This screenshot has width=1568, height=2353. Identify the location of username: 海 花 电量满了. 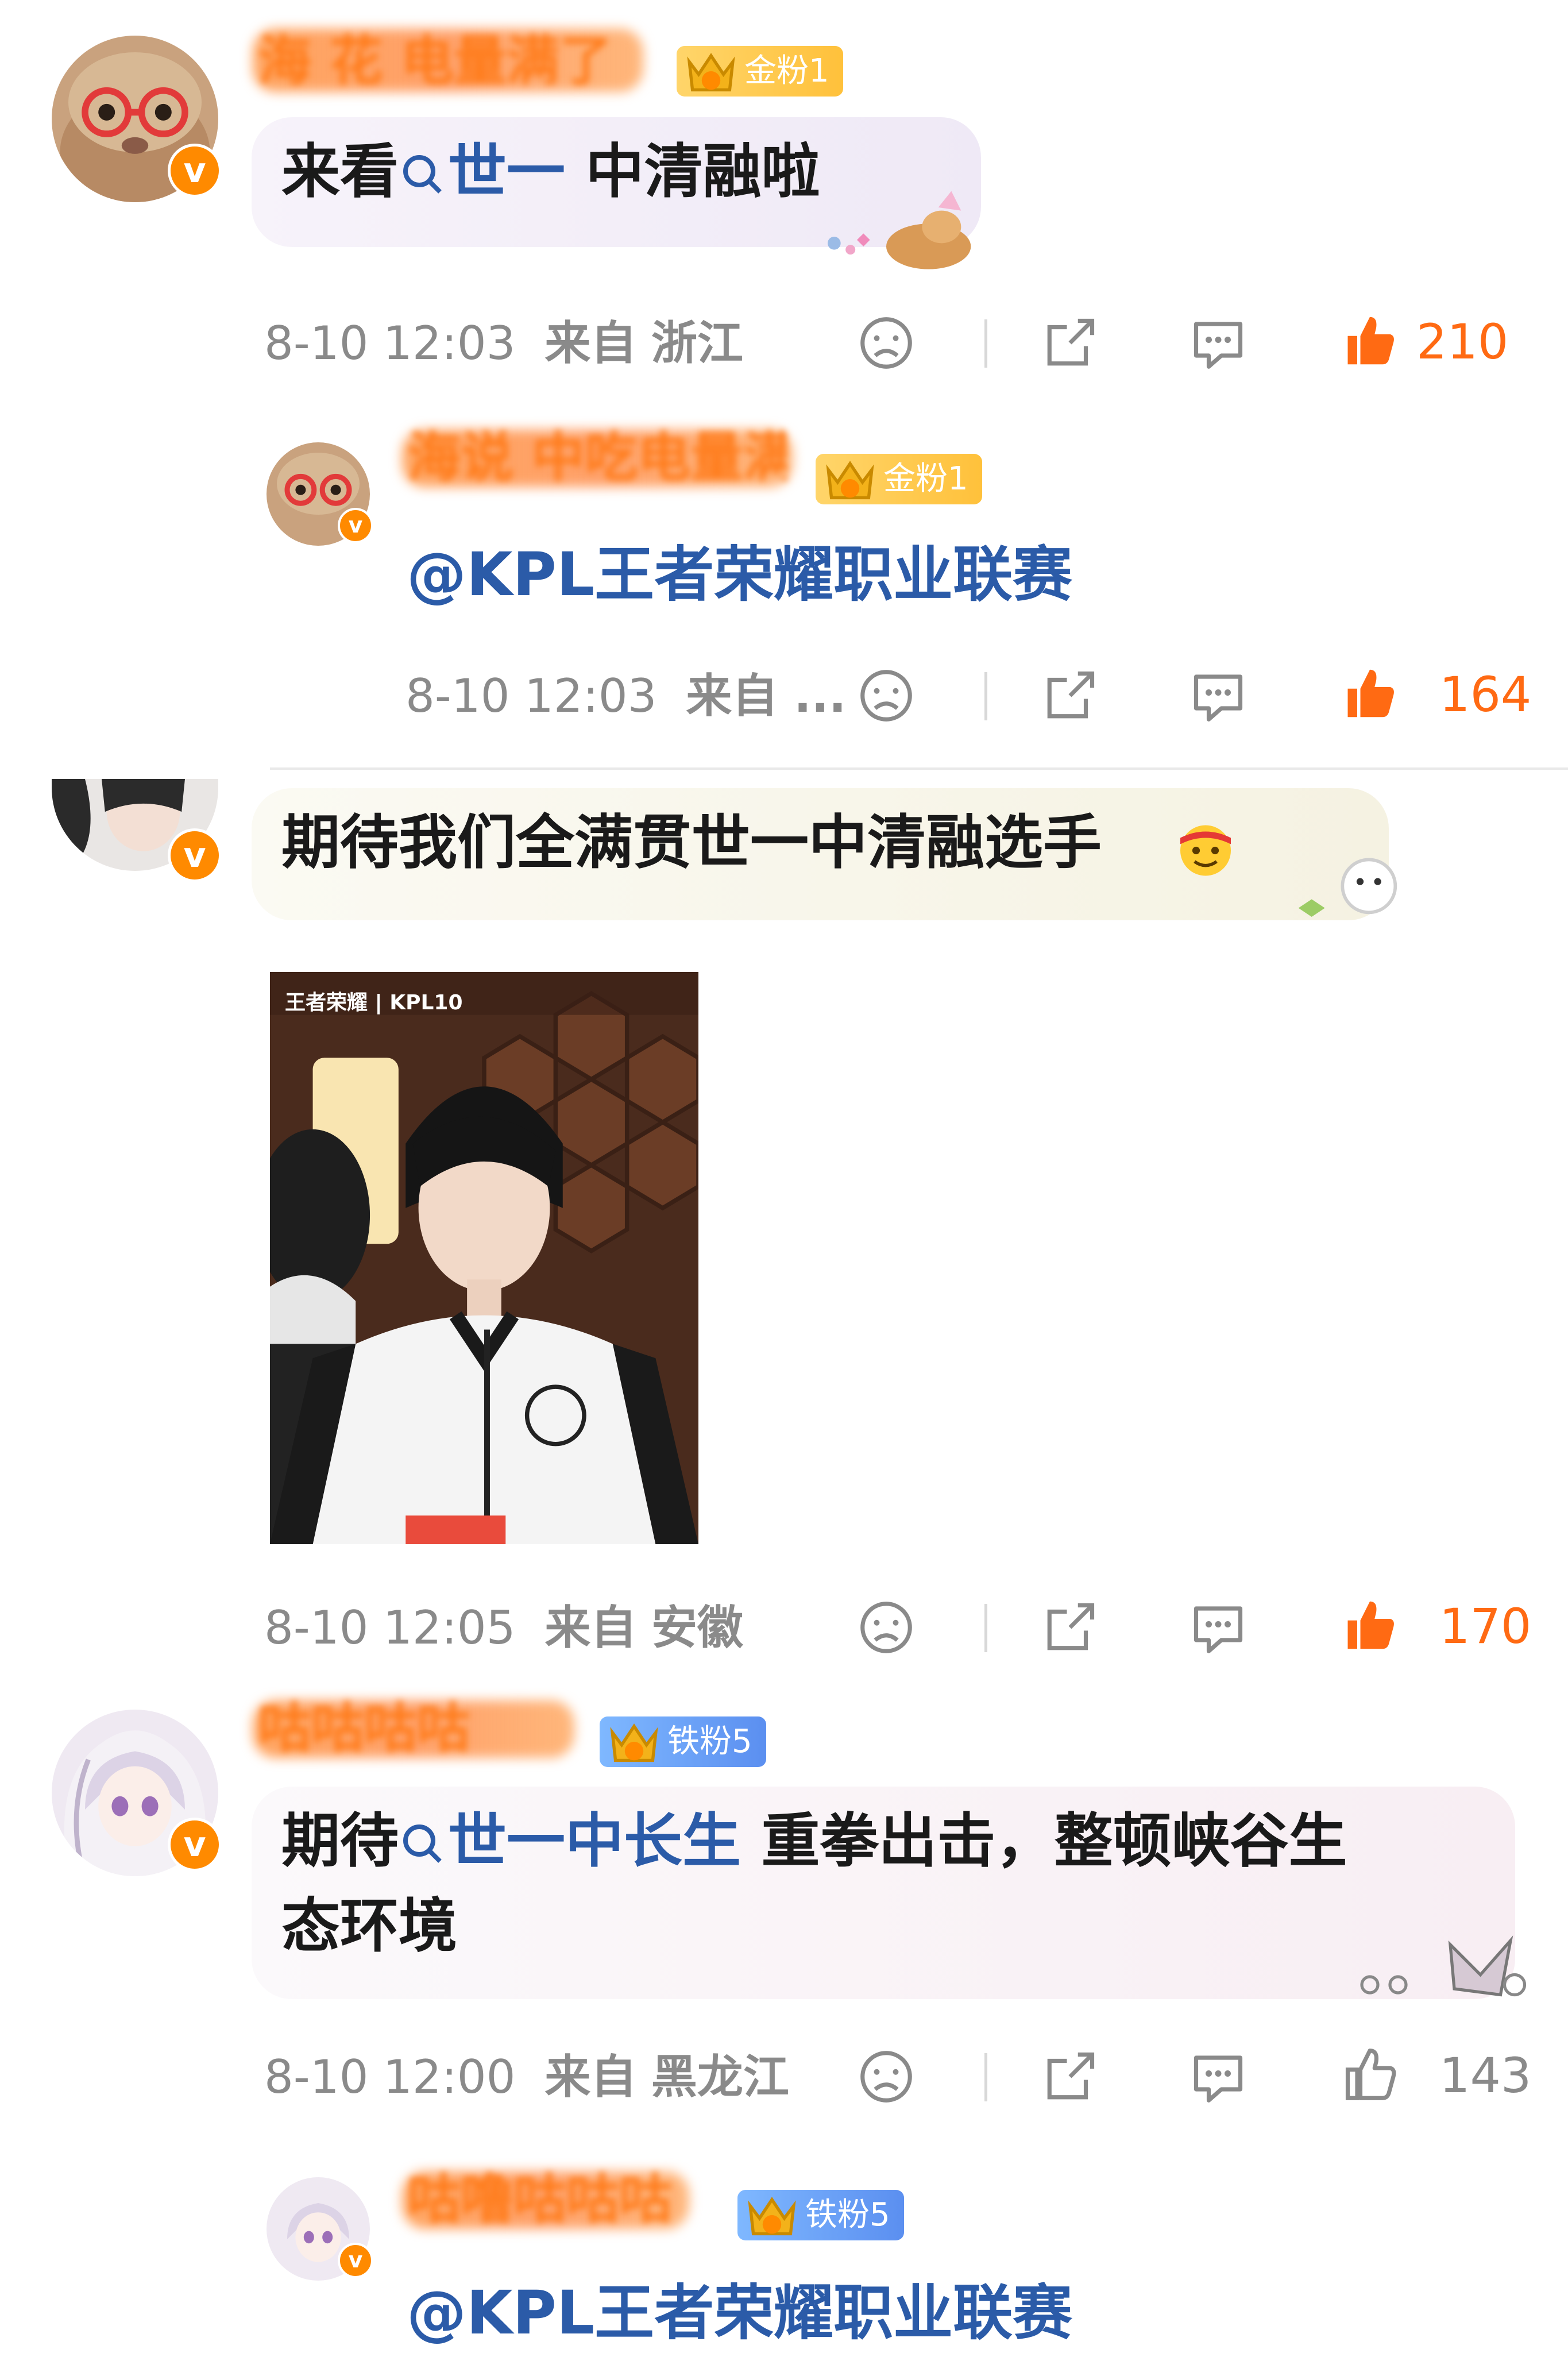
(448, 61).